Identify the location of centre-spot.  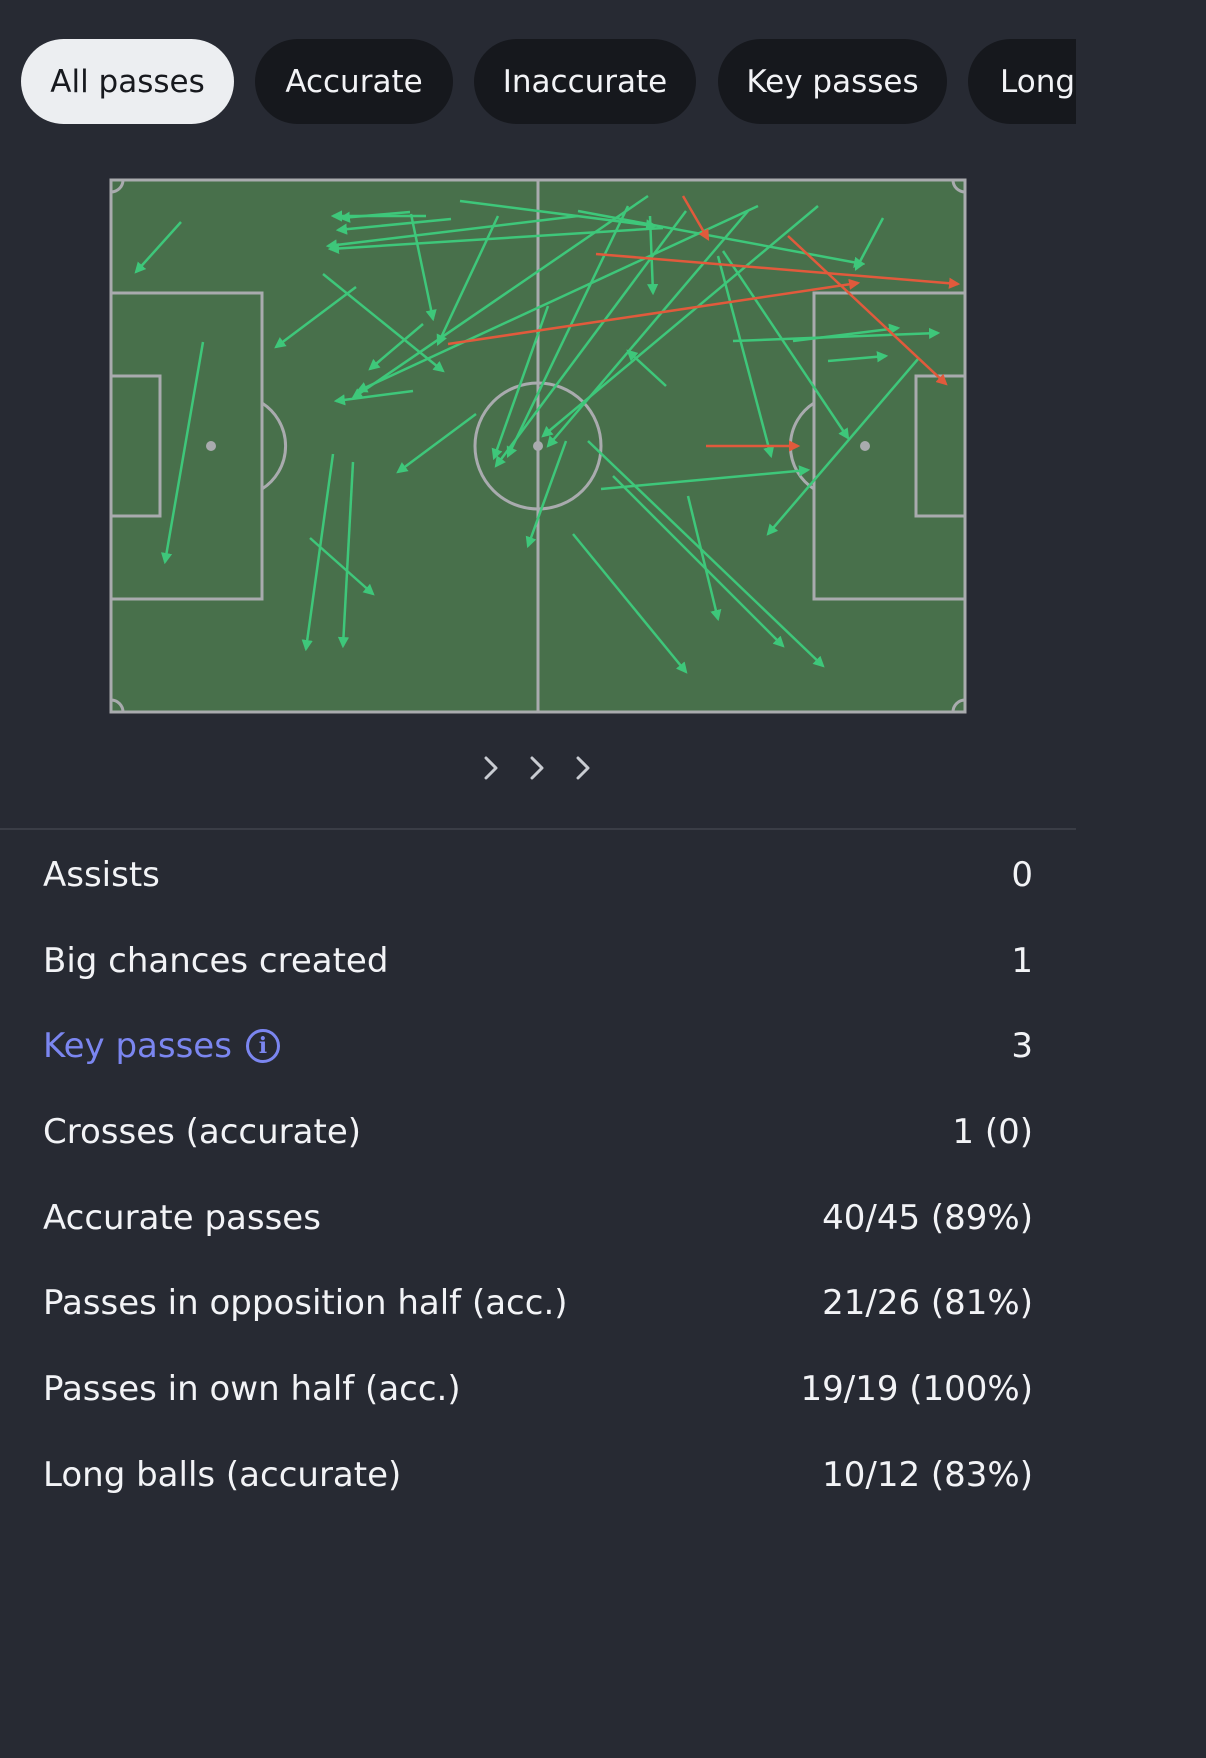
(538, 446).